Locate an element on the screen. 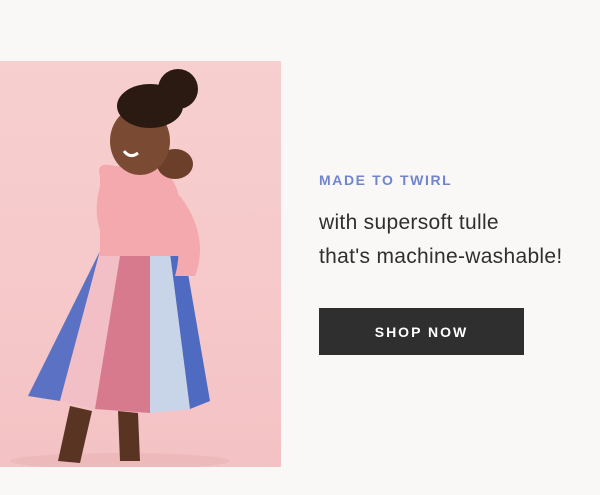 This screenshot has width=600, height=495. shop-now-label: SHOP NOW is located at coordinates (421, 331).